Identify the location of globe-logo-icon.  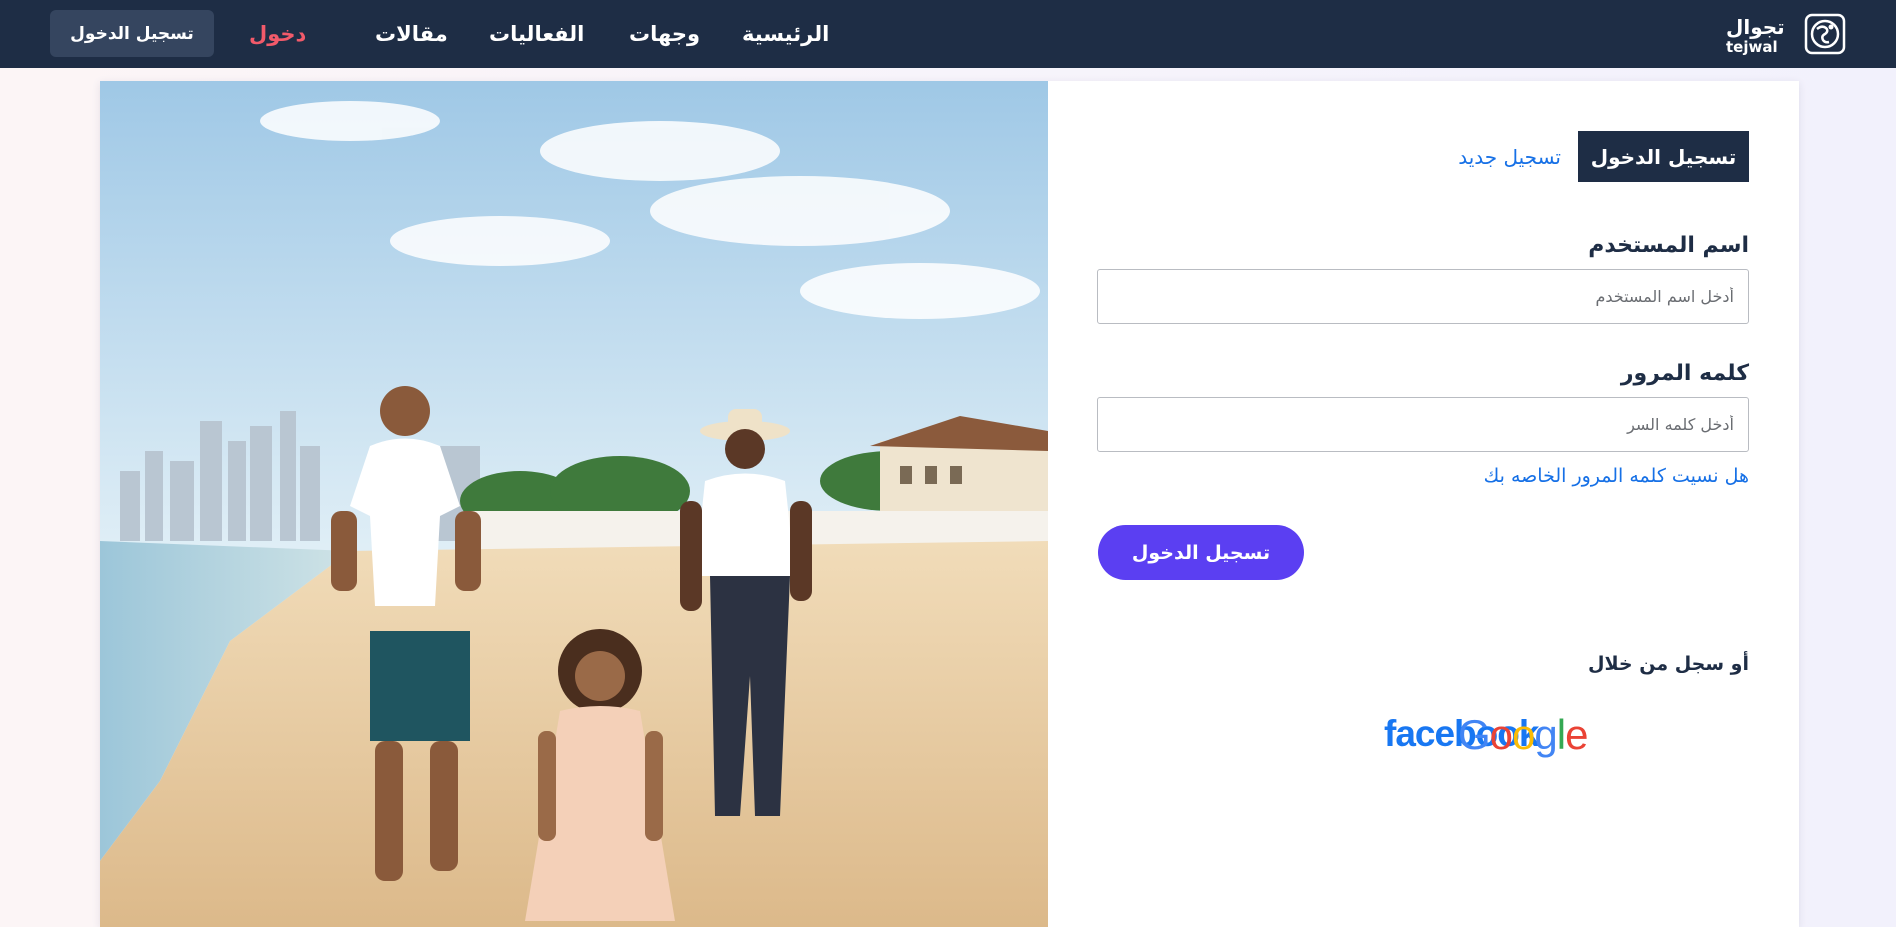
(1825, 34).